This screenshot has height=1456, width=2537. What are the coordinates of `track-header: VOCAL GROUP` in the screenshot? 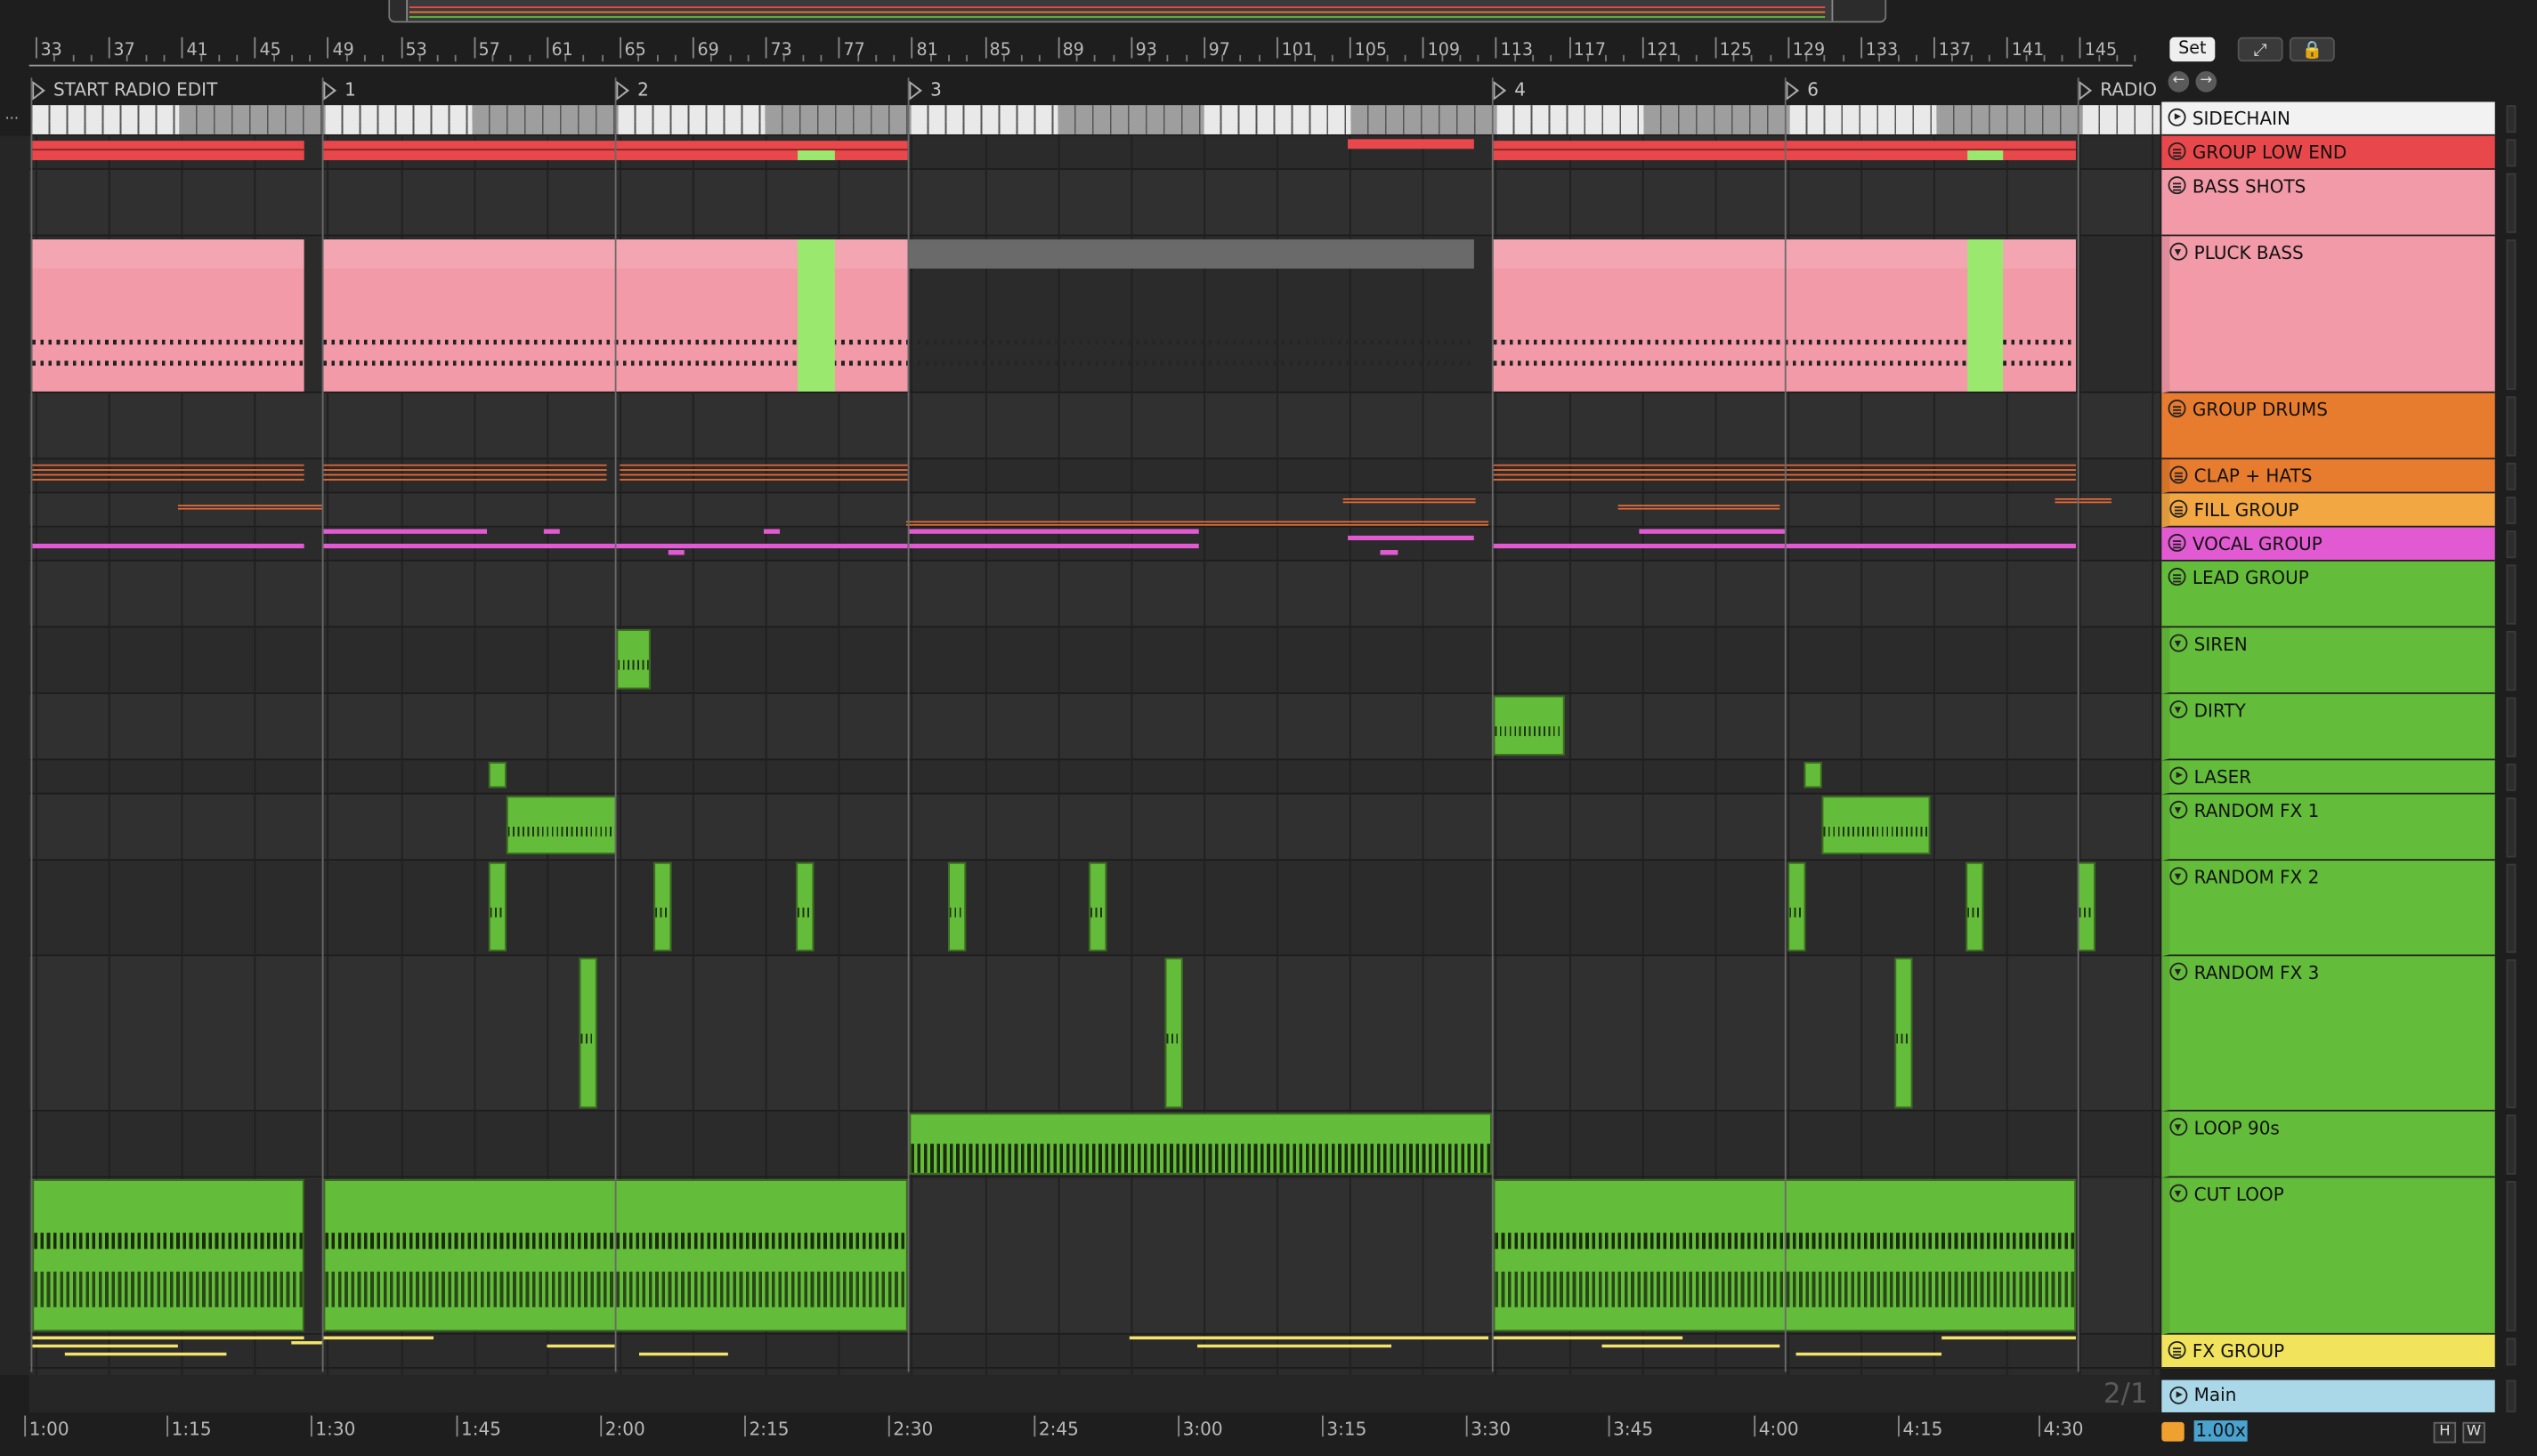 It's located at (2328, 544).